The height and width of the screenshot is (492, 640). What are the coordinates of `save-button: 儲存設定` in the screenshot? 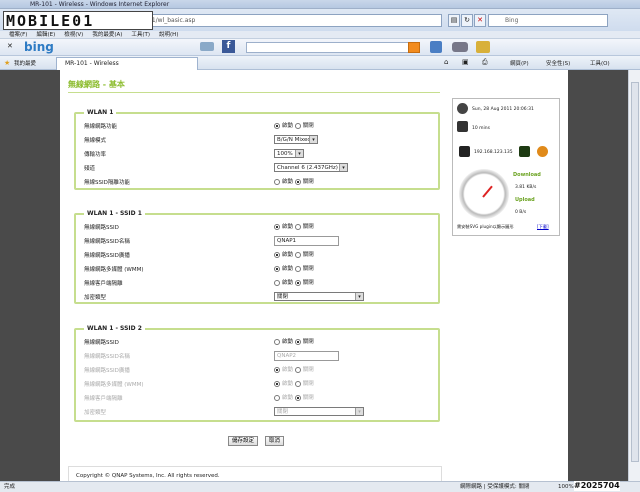 It's located at (243, 441).